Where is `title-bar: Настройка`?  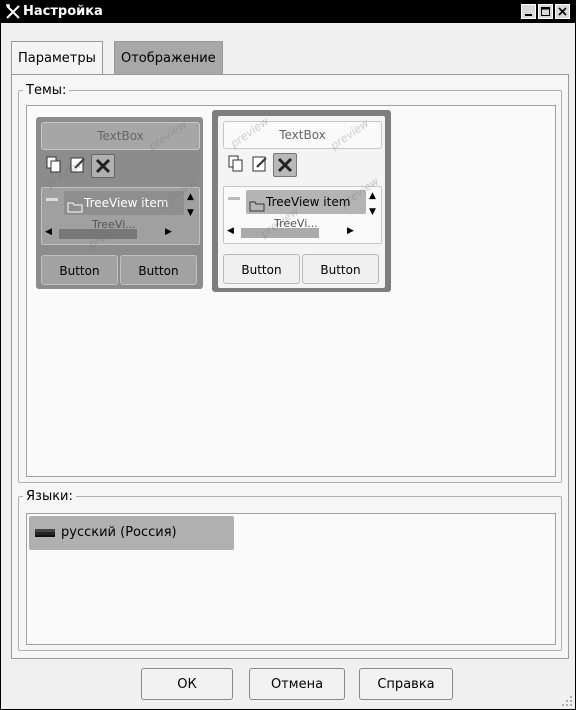 title-bar: Настройка is located at coordinates (288, 12).